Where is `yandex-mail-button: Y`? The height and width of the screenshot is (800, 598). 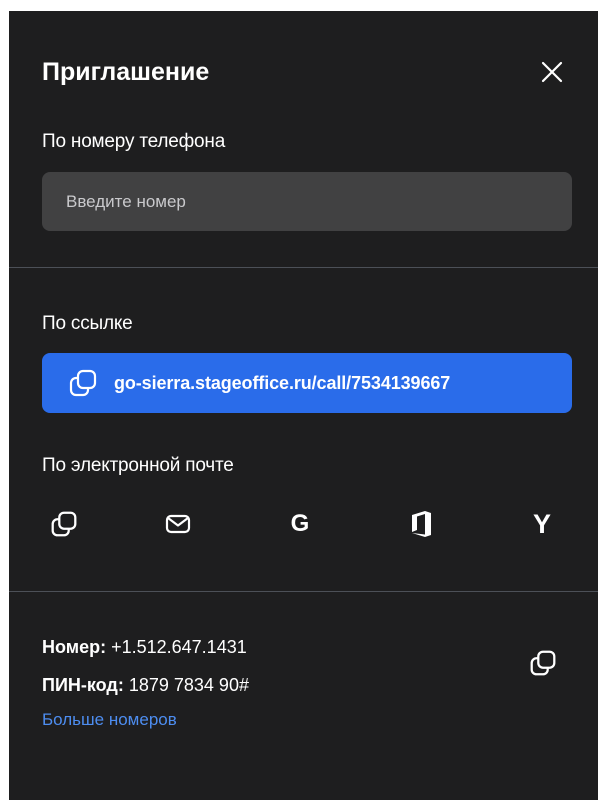
yandex-mail-button: Y is located at coordinates (542, 524).